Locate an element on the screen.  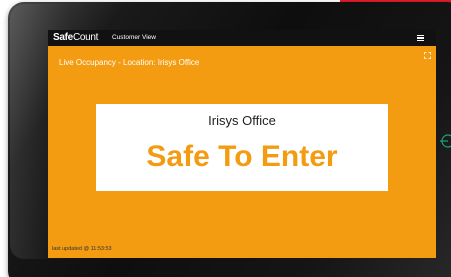
location-heading: Live Occupancy - Location: Irisys Office is located at coordinates (129, 62).